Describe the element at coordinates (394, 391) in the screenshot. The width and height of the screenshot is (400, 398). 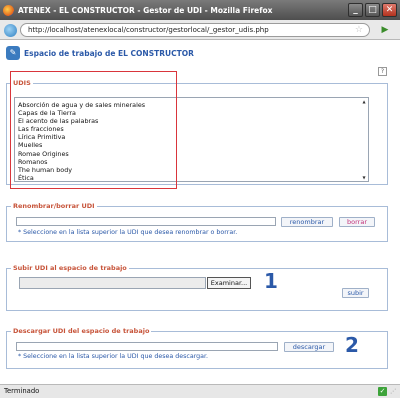
I see `resize-grip-icon: ⋰` at that location.